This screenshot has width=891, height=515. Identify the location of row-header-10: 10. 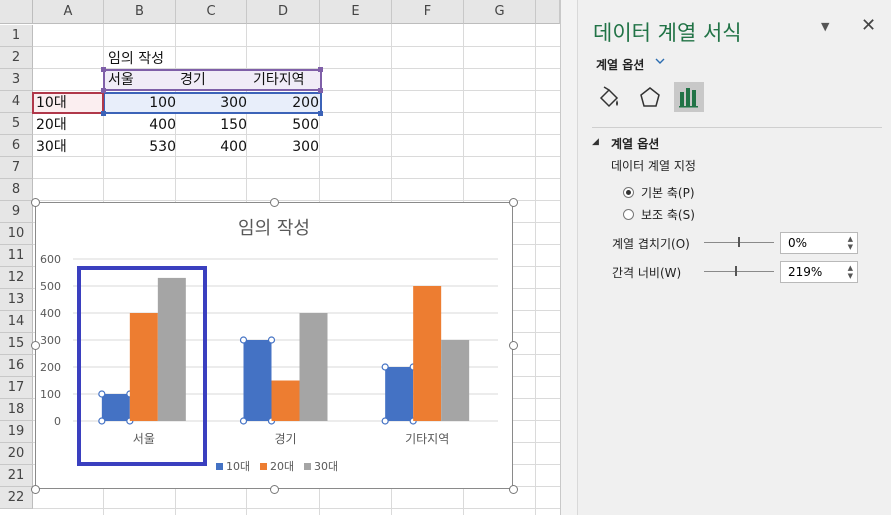
(16, 234).